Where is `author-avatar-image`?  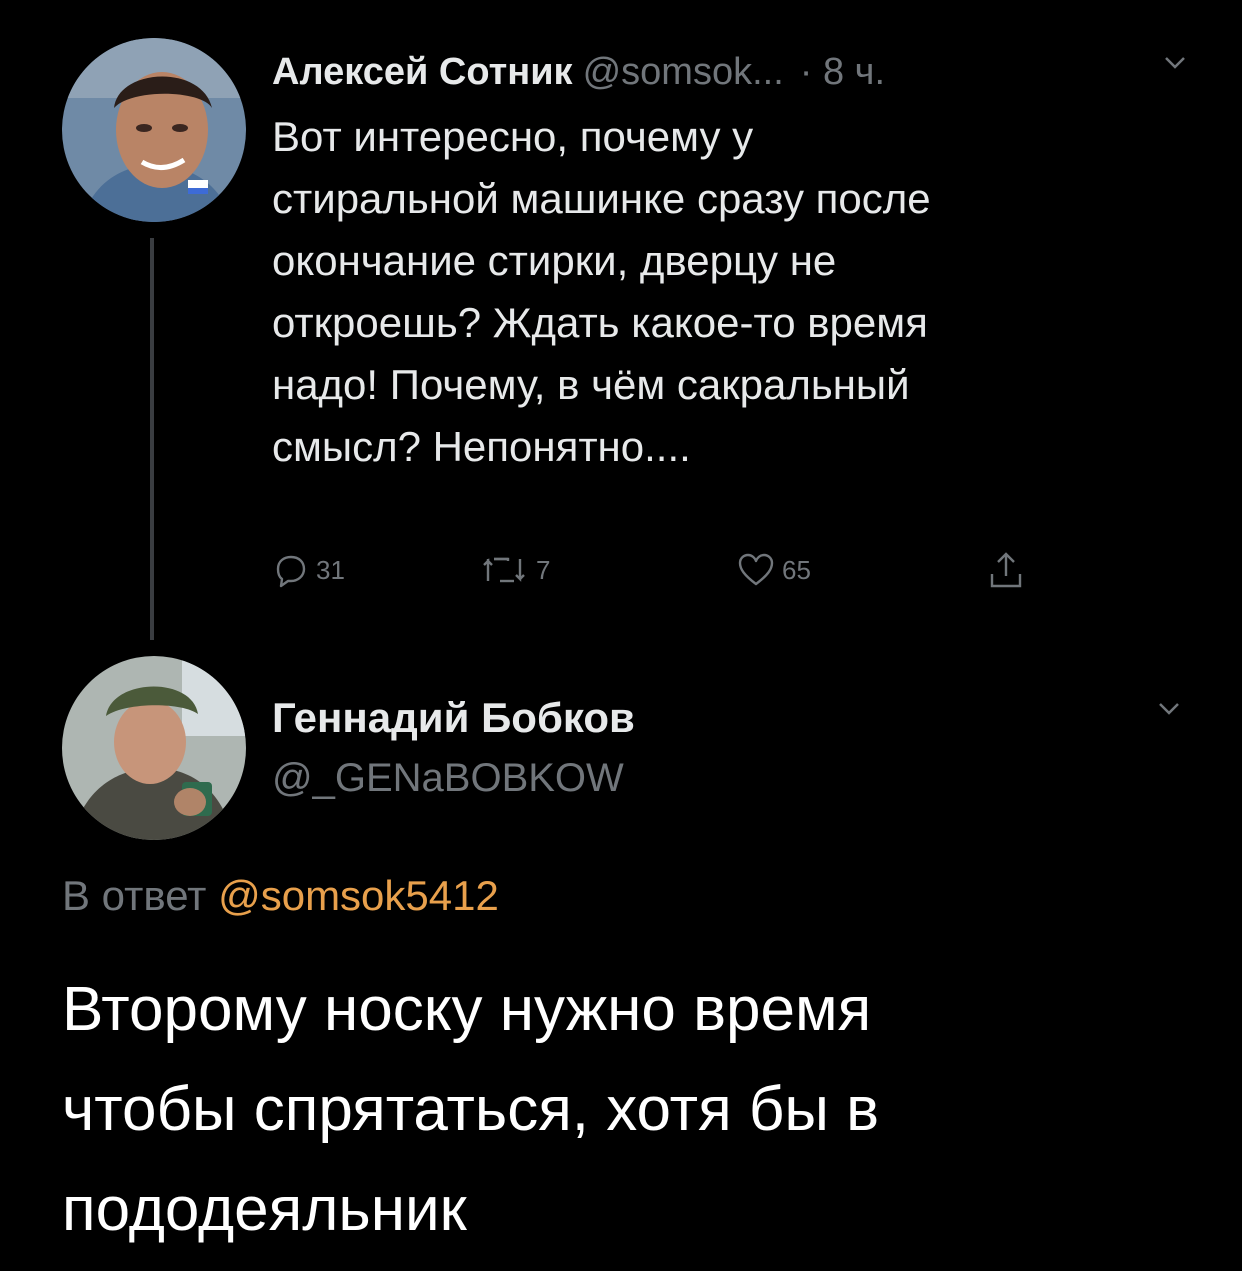 author-avatar-image is located at coordinates (154, 130).